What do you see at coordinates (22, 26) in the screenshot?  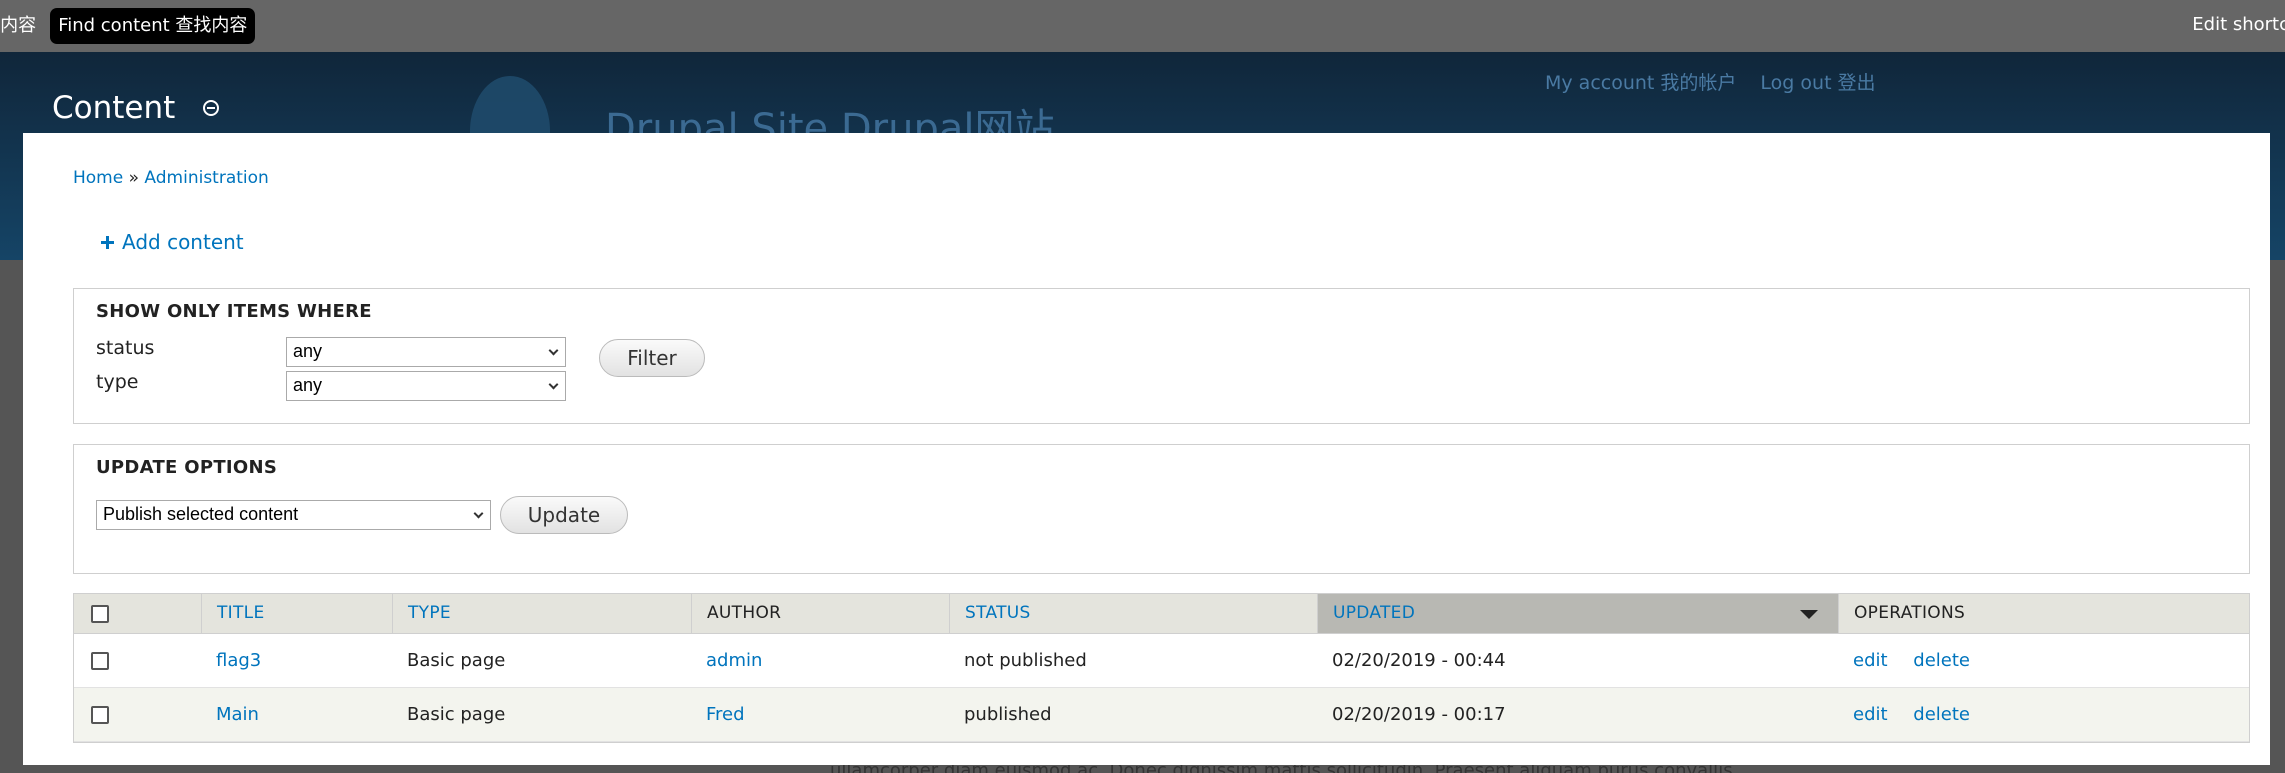 I see `shortcut-add-content: nt 添加内容` at bounding box center [22, 26].